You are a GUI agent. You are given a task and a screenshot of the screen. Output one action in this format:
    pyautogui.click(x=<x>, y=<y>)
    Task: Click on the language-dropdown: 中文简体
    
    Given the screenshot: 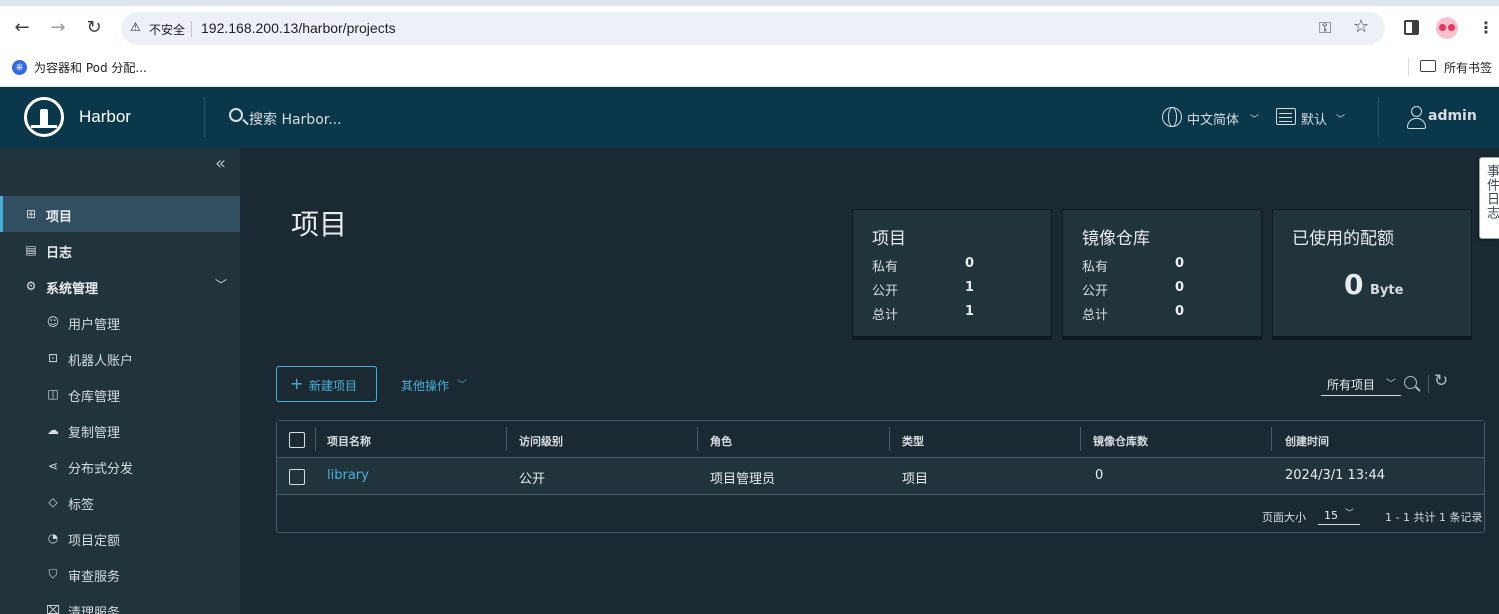 What is the action you would take?
    pyautogui.click(x=1213, y=118)
    